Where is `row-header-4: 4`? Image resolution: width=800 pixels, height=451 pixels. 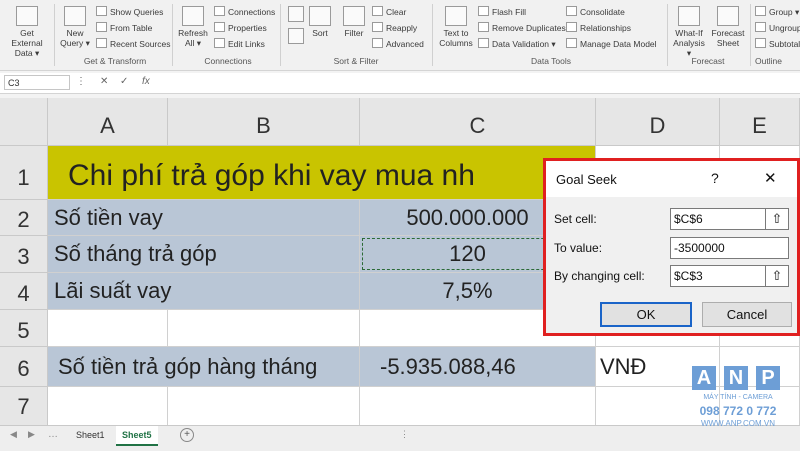 row-header-4: 4 is located at coordinates (24, 291).